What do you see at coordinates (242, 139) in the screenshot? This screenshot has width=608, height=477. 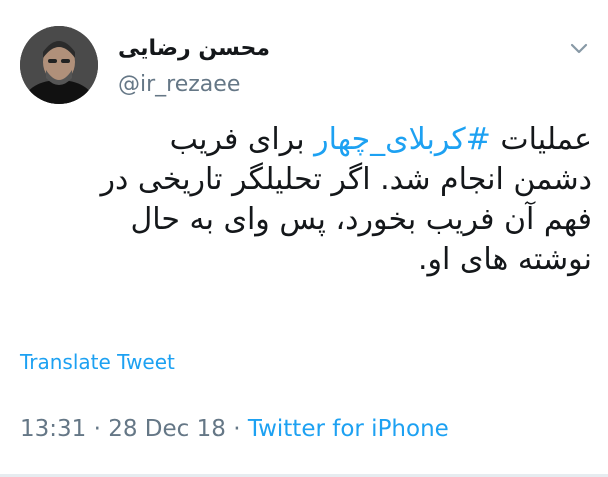 I see `tweet-text-segment: برای فریب` at bounding box center [242, 139].